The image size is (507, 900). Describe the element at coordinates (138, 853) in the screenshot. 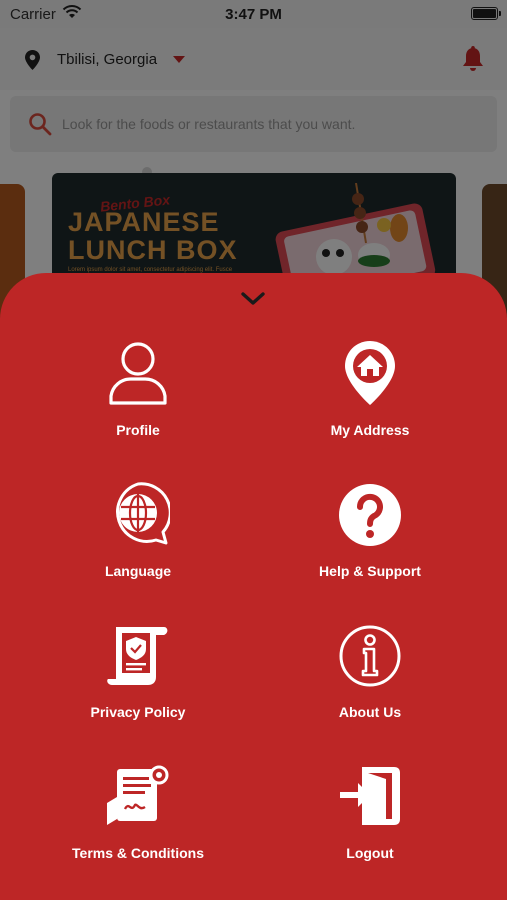

I see `menu-label: Terms & Conditions` at that location.